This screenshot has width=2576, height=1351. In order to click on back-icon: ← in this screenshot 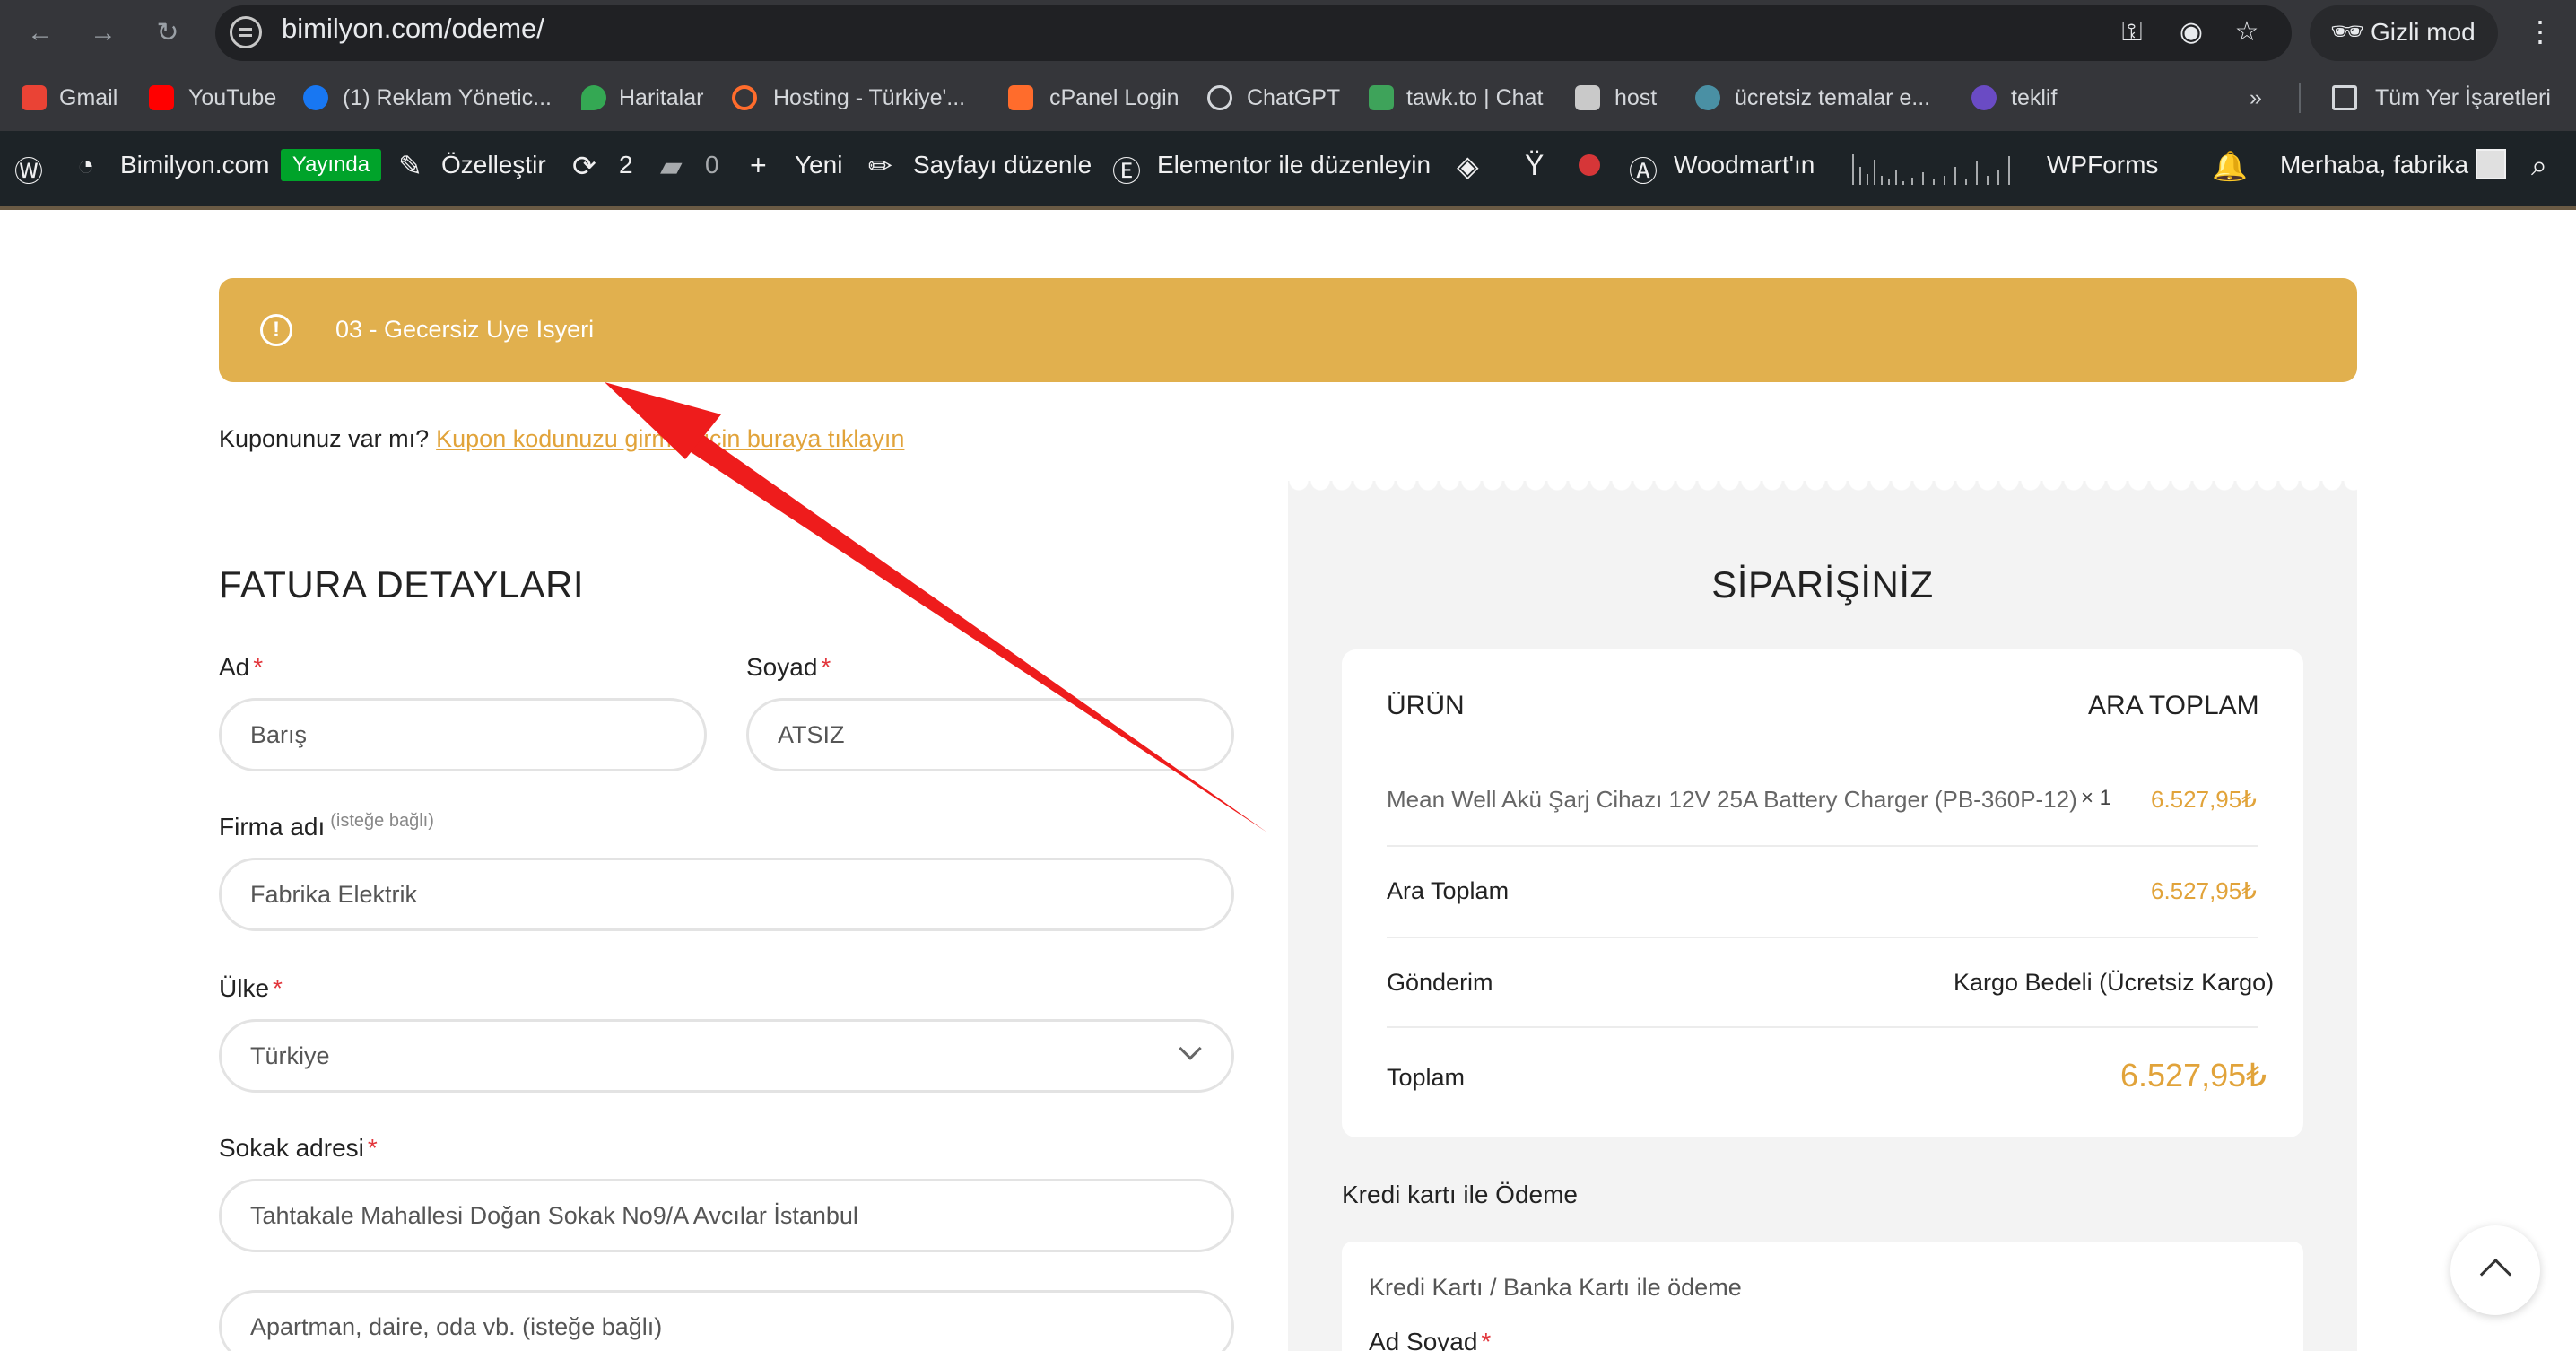, I will do `click(40, 33)`.